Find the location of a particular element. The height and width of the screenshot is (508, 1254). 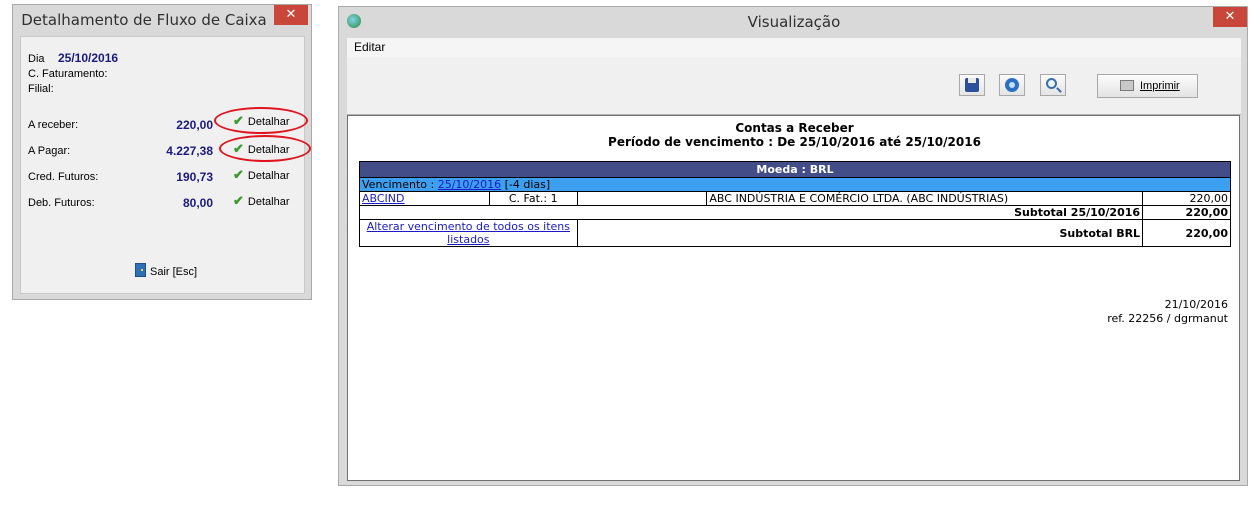

save-button is located at coordinates (972, 85).